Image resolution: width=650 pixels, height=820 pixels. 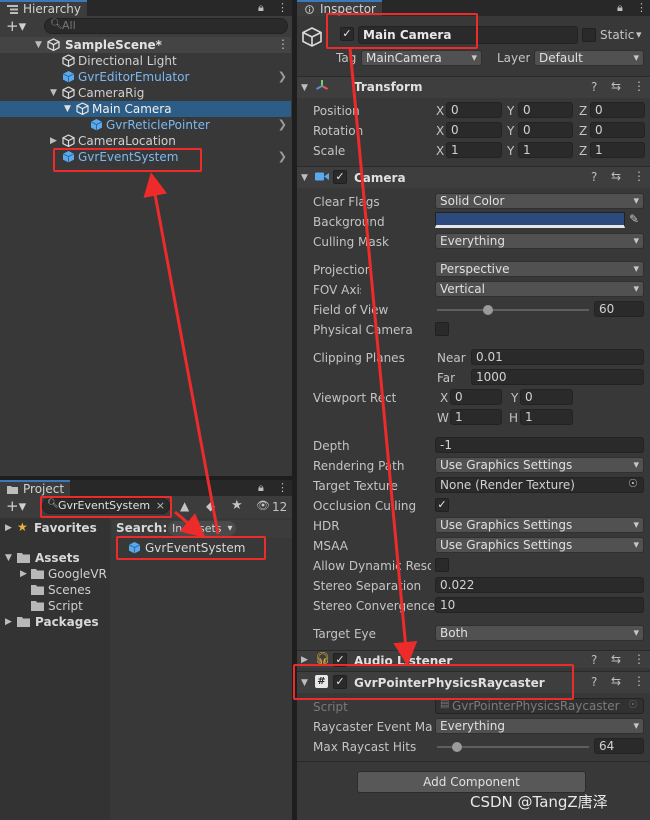 What do you see at coordinates (488, 310) in the screenshot?
I see `fov-slider-handle` at bounding box center [488, 310].